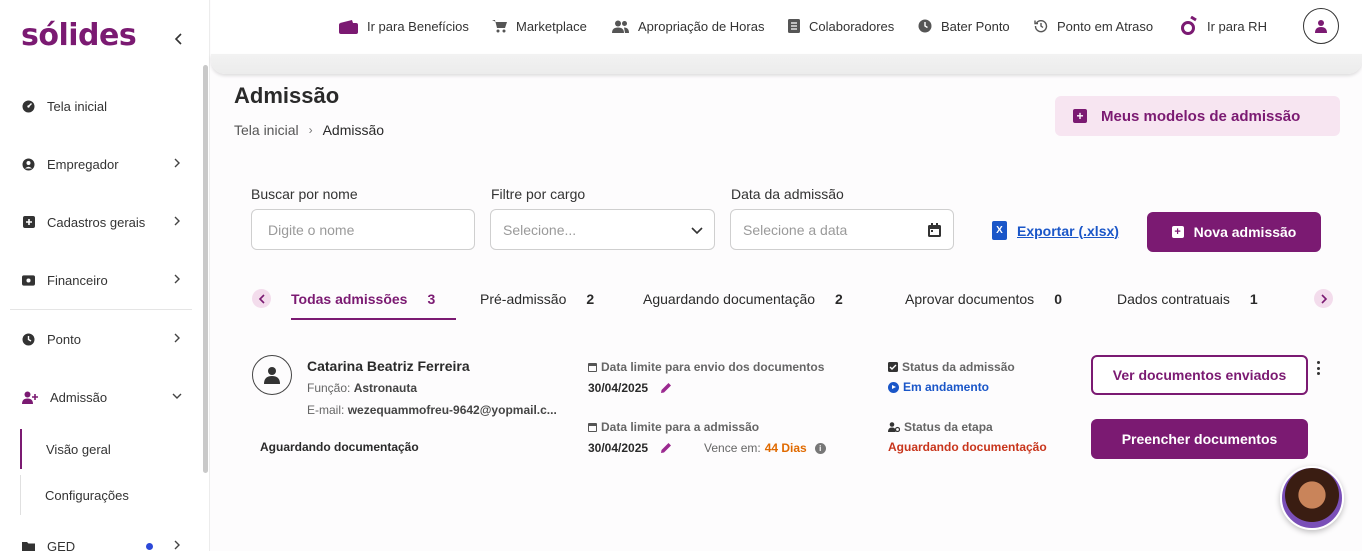 The height and width of the screenshot is (551, 1362). Describe the element at coordinates (680, 427) in the screenshot. I see `admission-deadline-label-text: Data limite para a admissão` at that location.